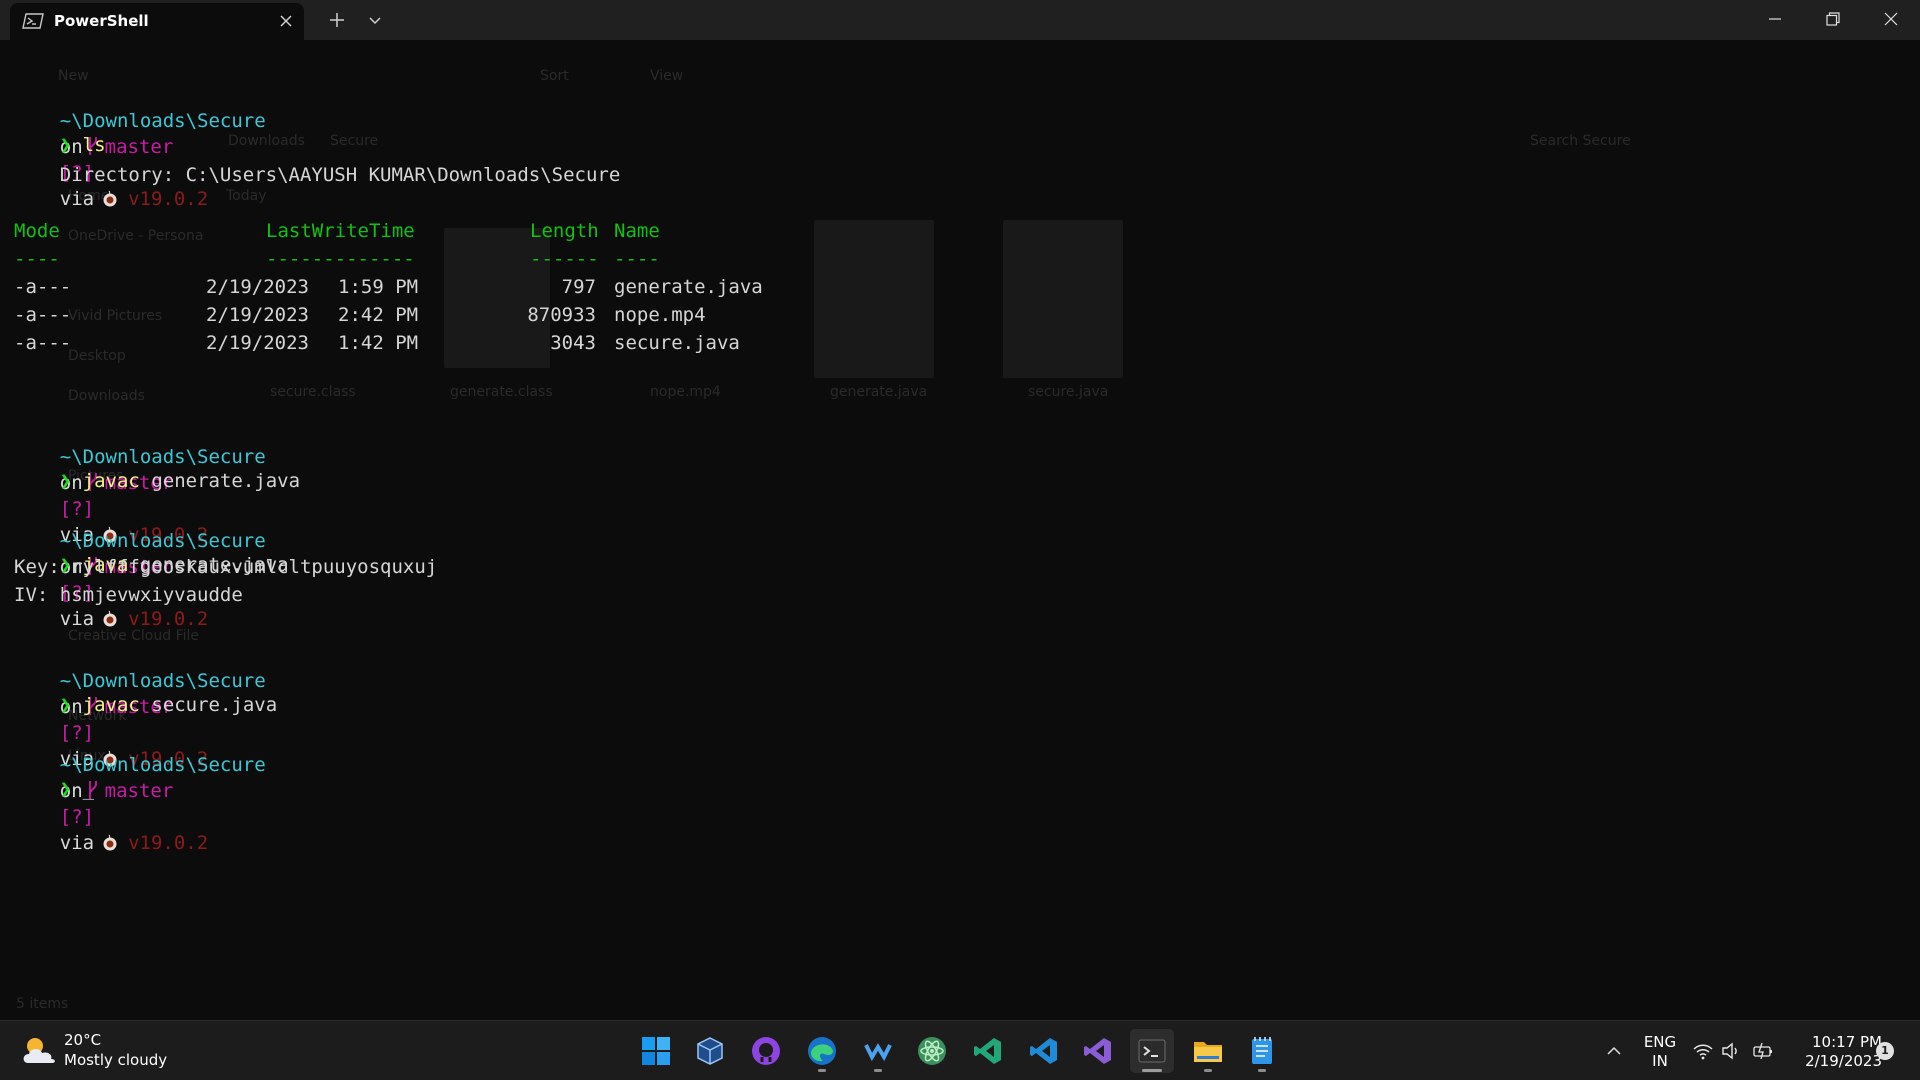 This screenshot has width=1920, height=1080. I want to click on row-length: 797, so click(578, 287).